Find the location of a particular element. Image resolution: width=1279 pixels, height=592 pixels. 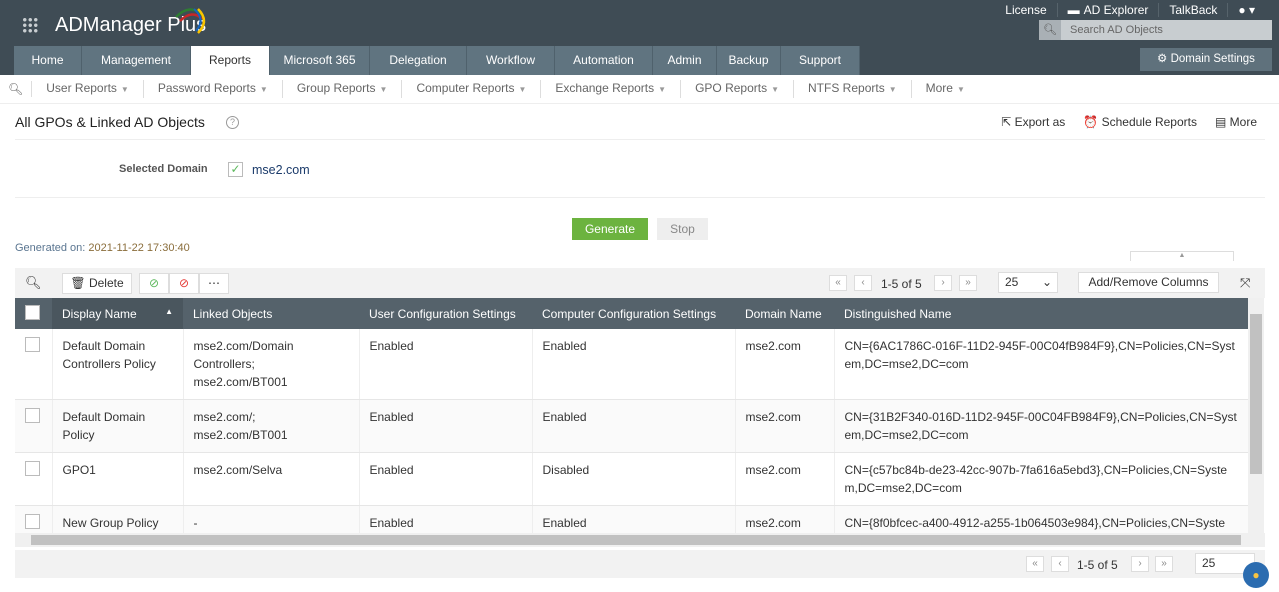

gear-icon: ⚙ is located at coordinates (1164, 59).